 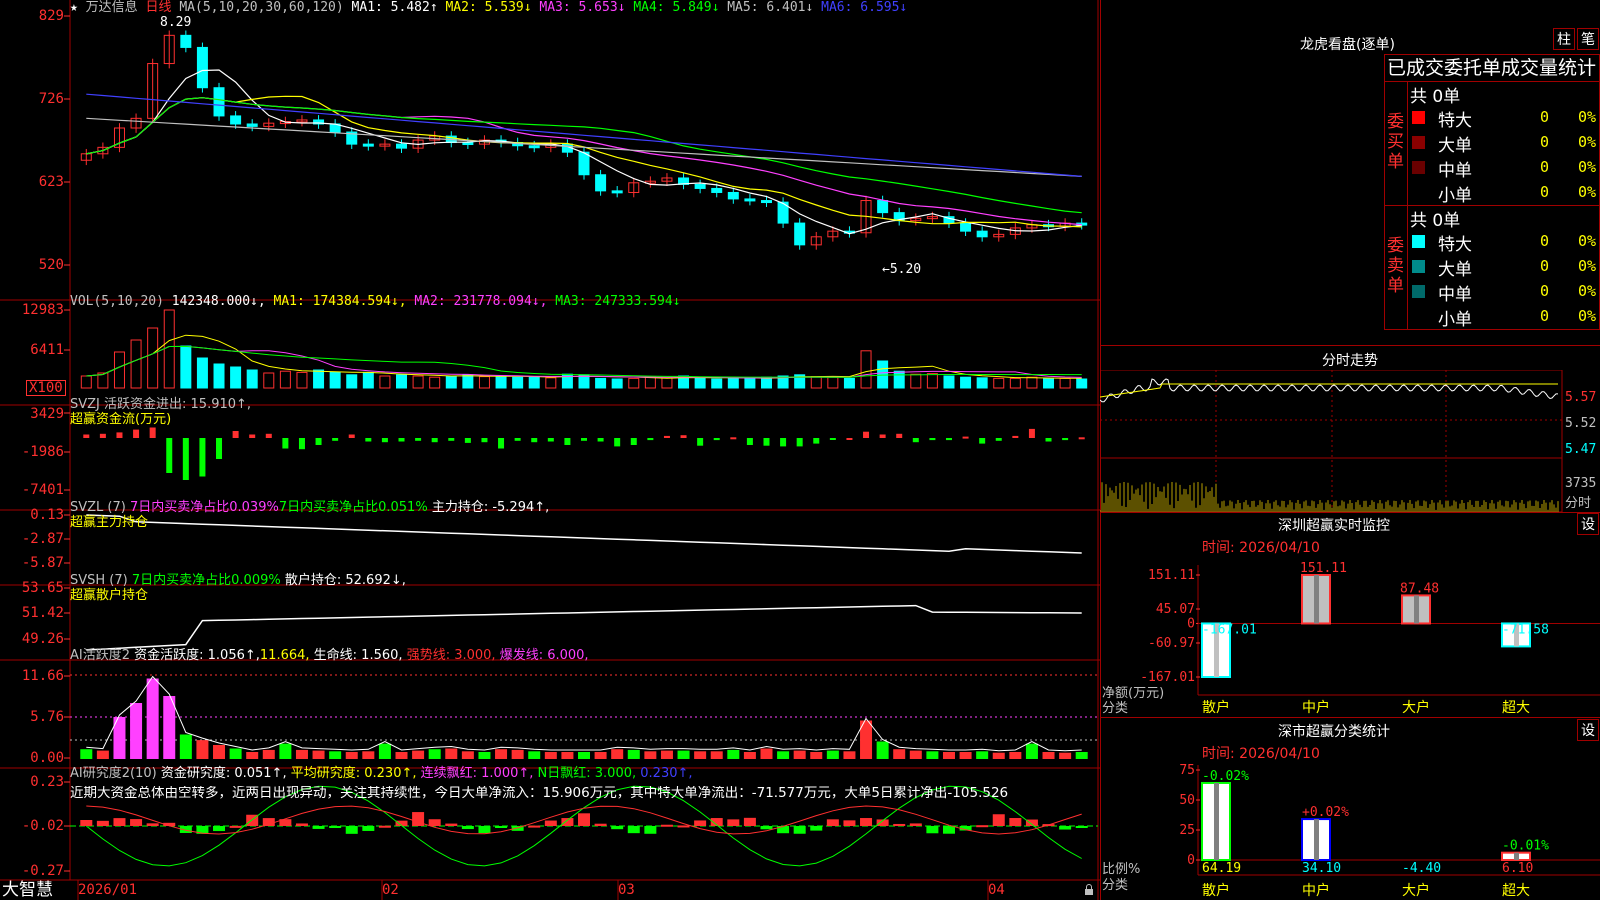 What do you see at coordinates (1588, 39) in the screenshot?
I see `tab-tick-view: 笔` at bounding box center [1588, 39].